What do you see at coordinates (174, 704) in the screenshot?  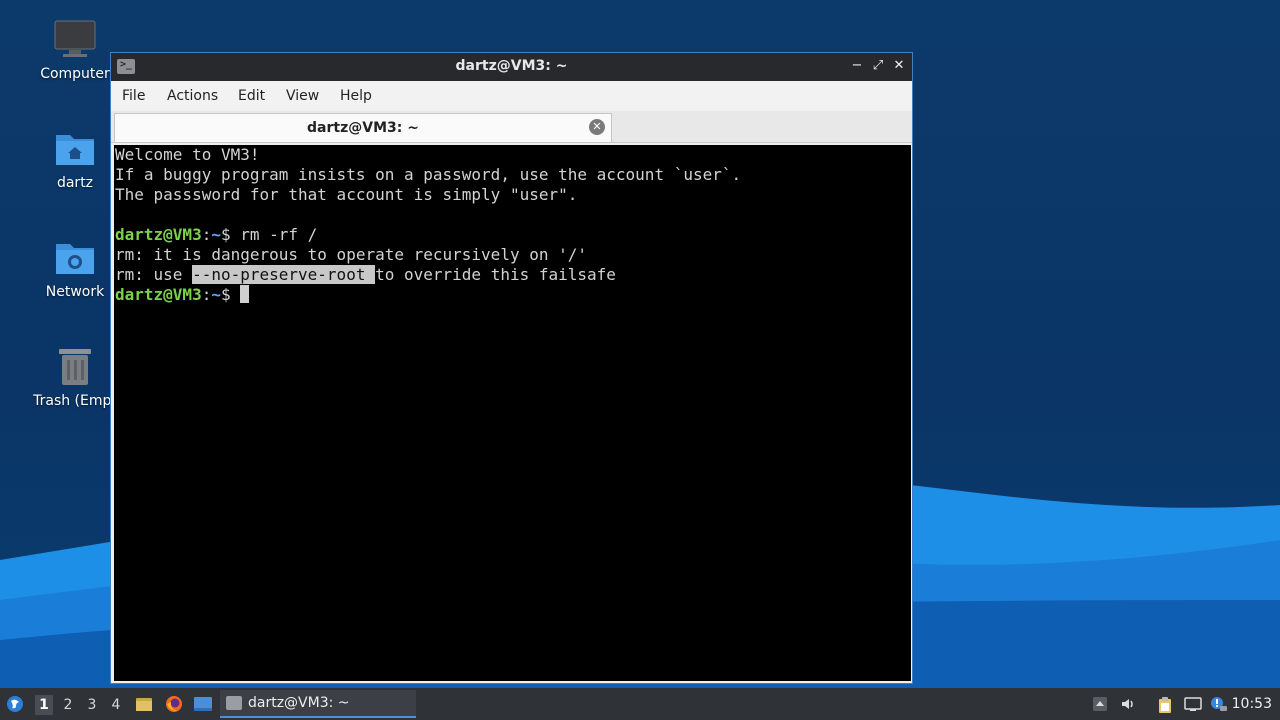 I see `firefox-icon` at bounding box center [174, 704].